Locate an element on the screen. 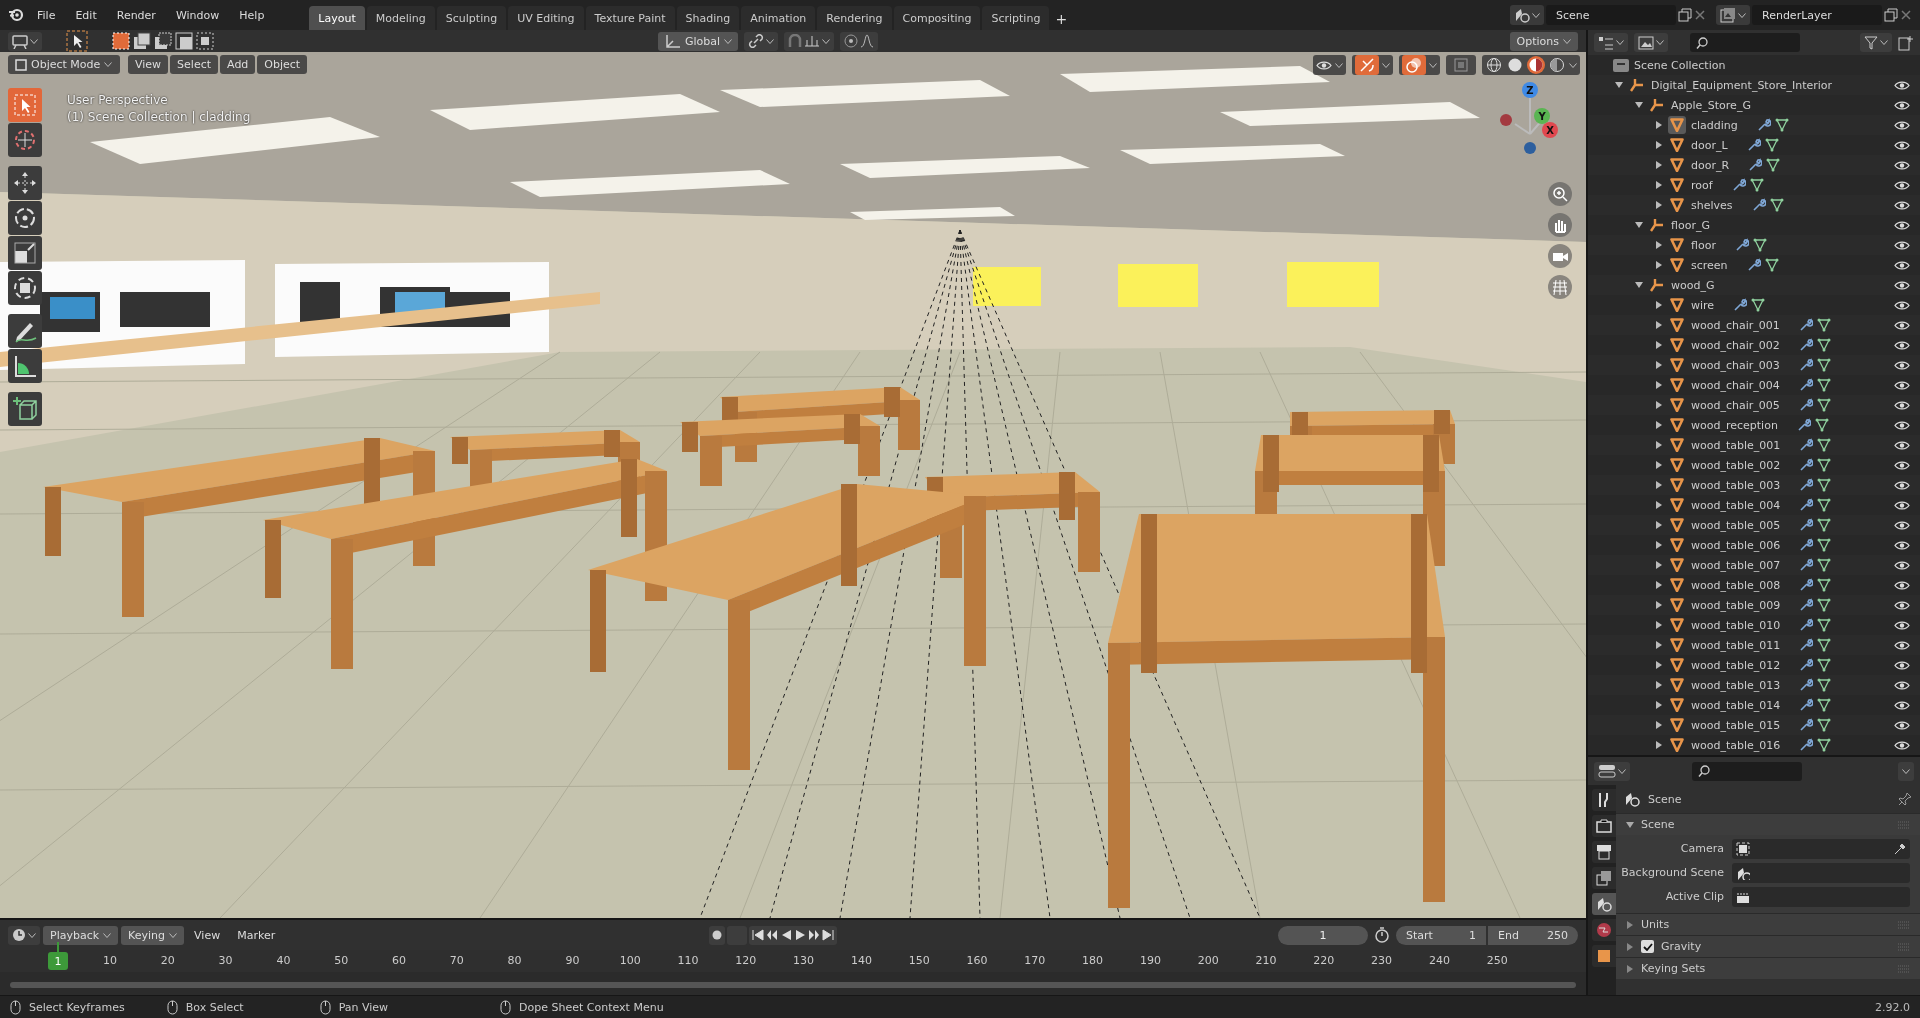 This screenshot has width=1920, height=1018. workspace-tab: Texture Paint is located at coordinates (630, 18).